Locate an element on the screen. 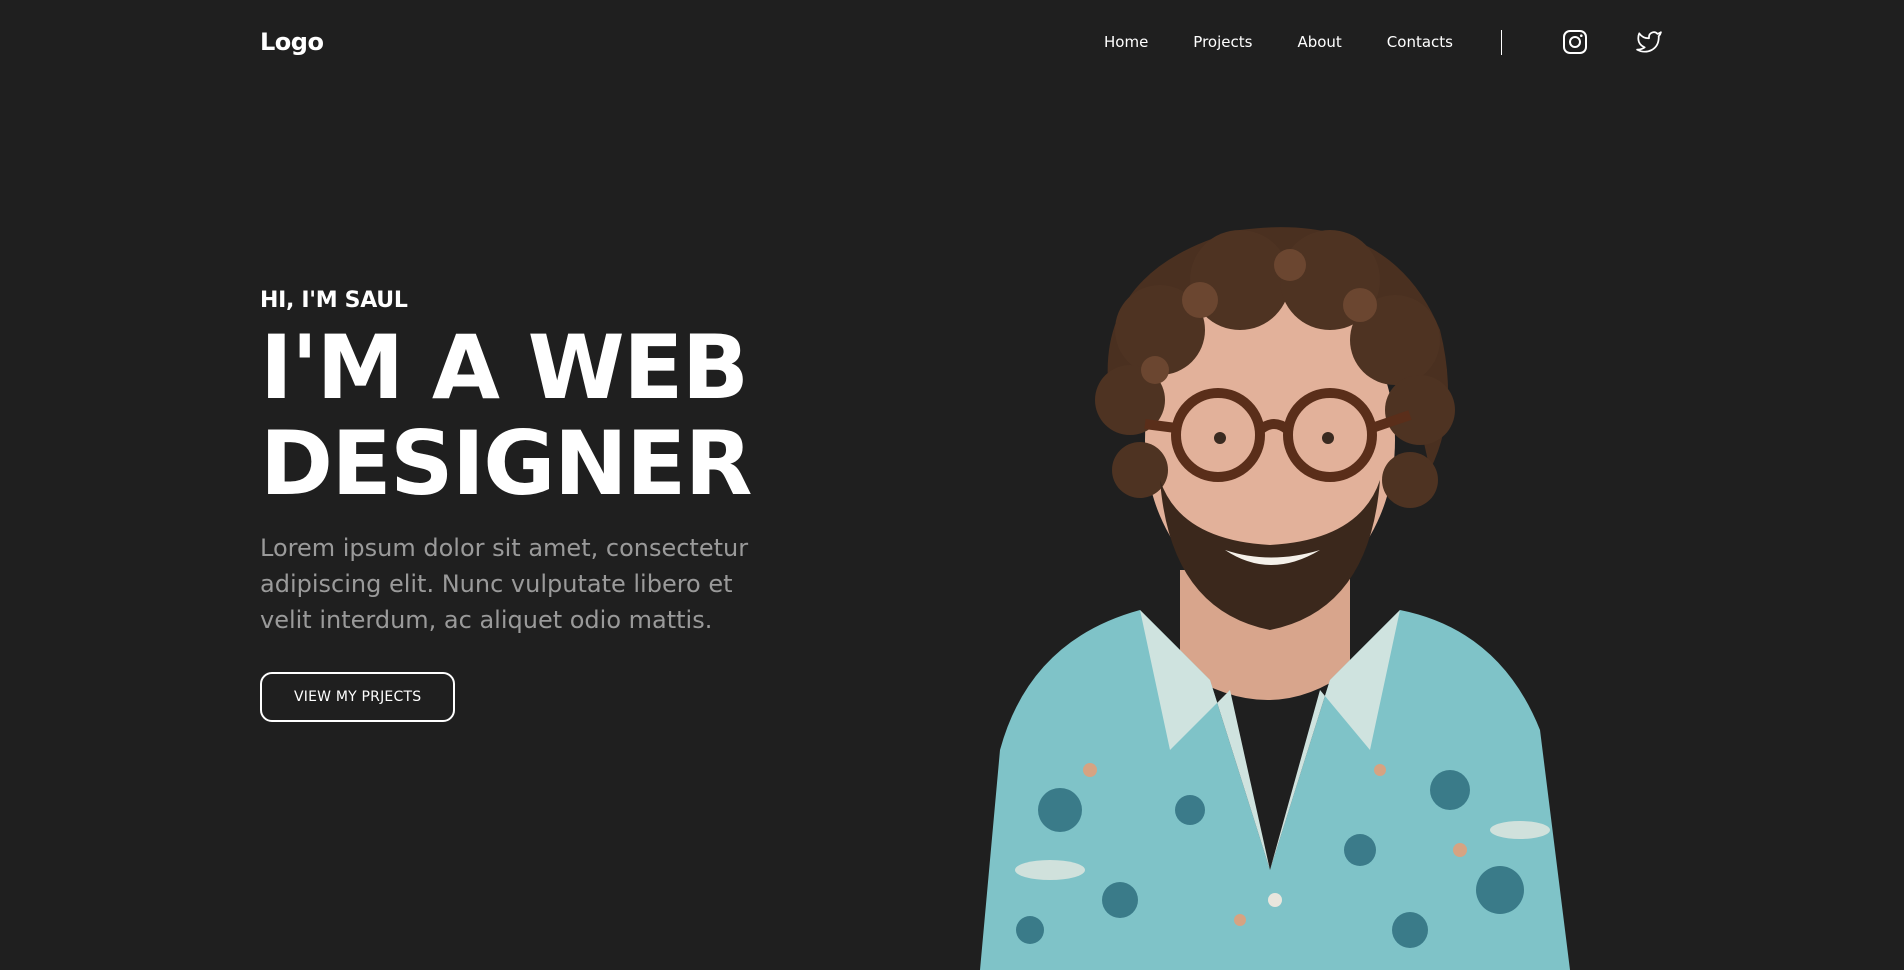 This screenshot has width=1904, height=970. main-nav: Home Projects About Contacts is located at coordinates (1278, 42).